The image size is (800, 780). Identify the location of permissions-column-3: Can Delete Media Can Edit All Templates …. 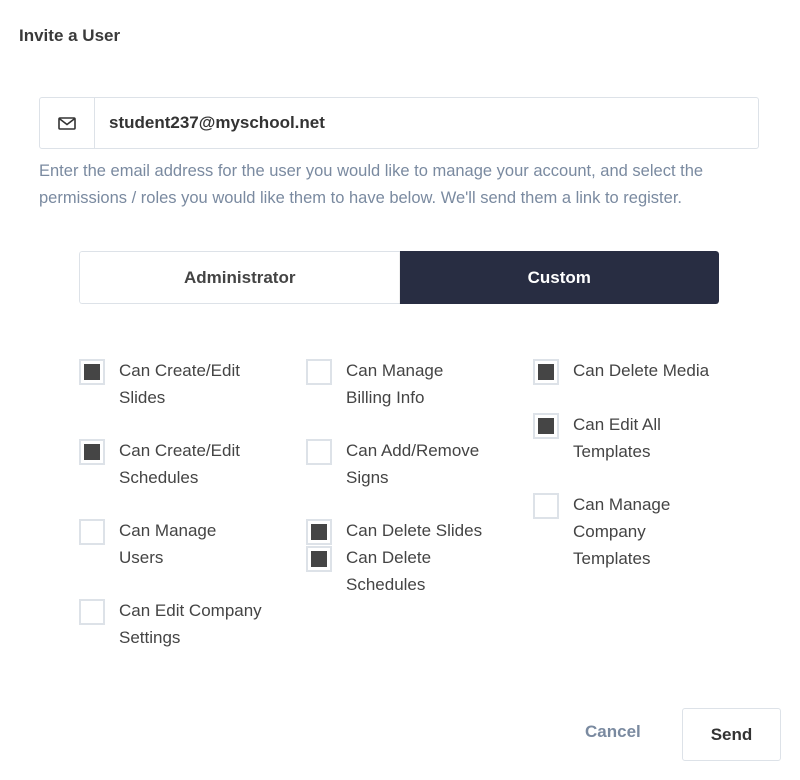
(638, 478).